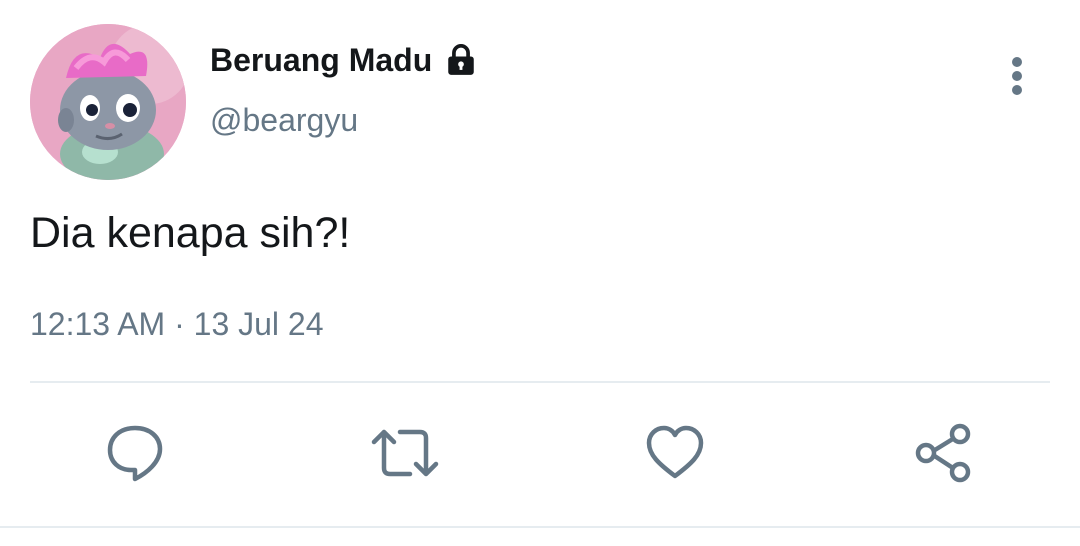  What do you see at coordinates (258, 324) in the screenshot?
I see `tweet-date: 13 Jul 24` at bounding box center [258, 324].